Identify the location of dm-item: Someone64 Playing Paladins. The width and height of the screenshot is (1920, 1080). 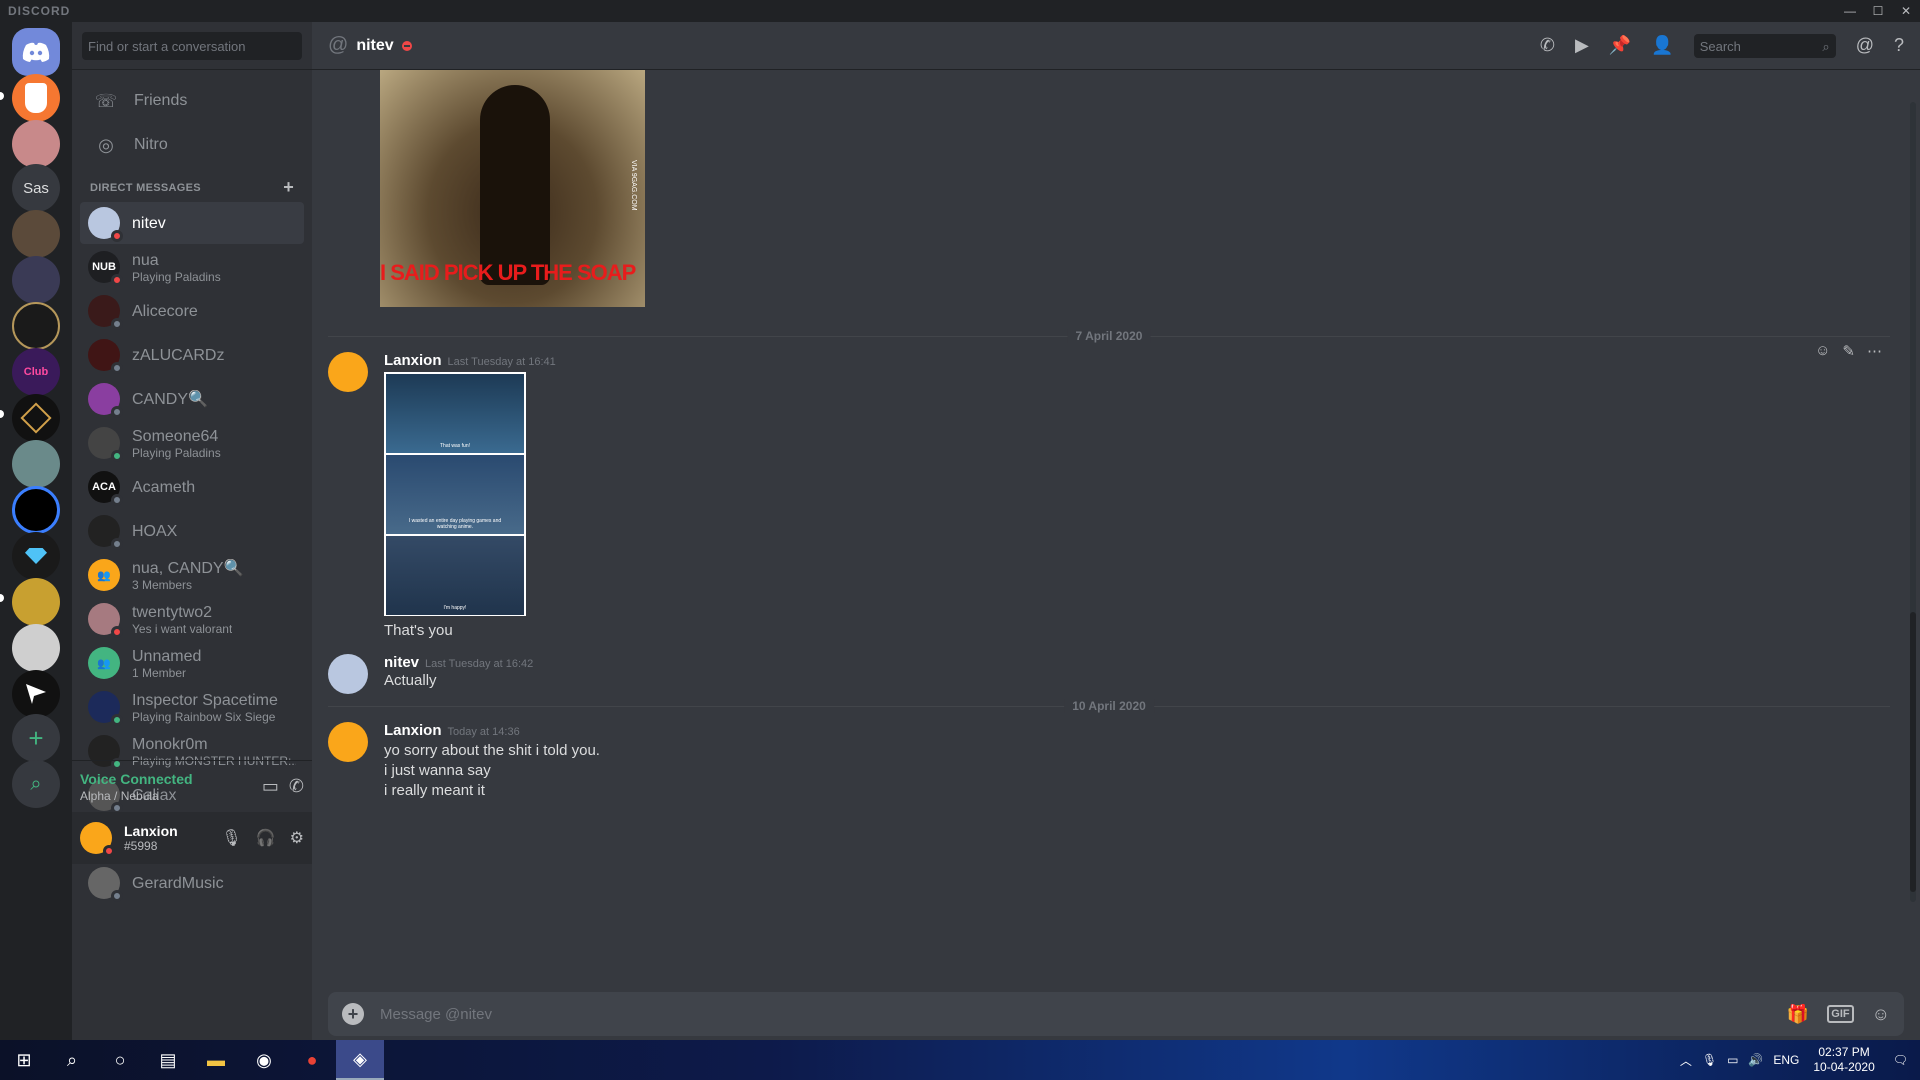
(192, 443).